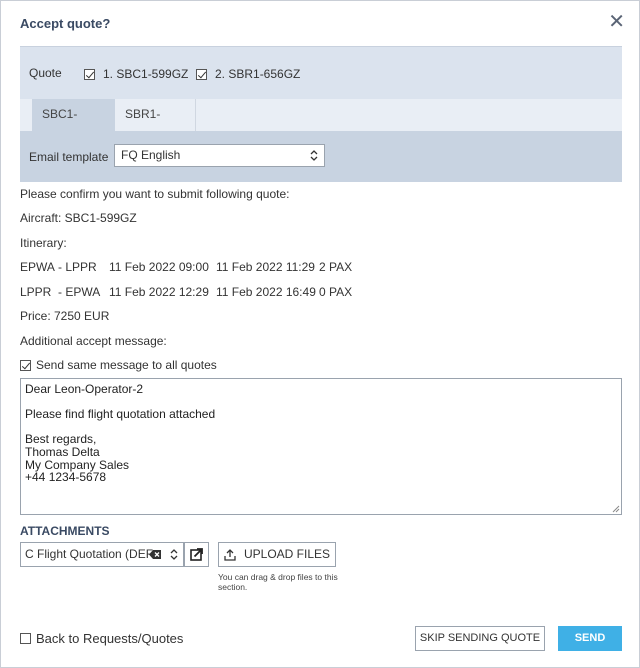 This screenshot has width=640, height=668. What do you see at coordinates (77, 267) in the screenshot?
I see `leg-to: - LPPR` at bounding box center [77, 267].